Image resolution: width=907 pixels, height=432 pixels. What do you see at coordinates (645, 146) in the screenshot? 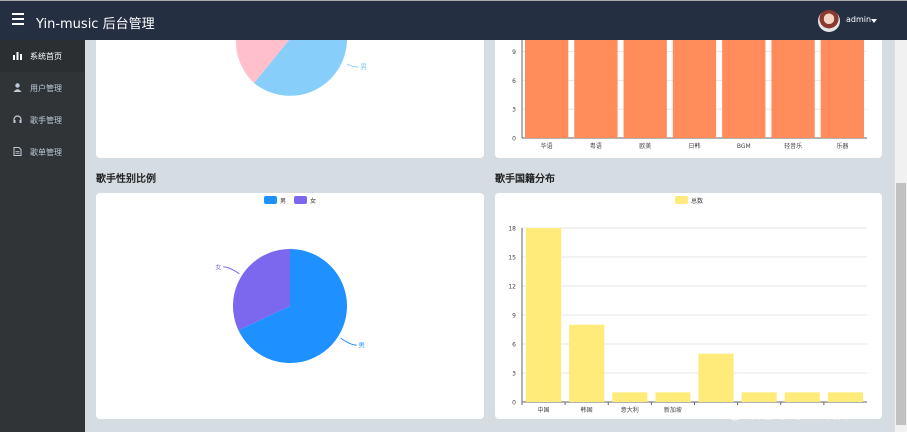
I see `x-tick-label: 欧美` at bounding box center [645, 146].